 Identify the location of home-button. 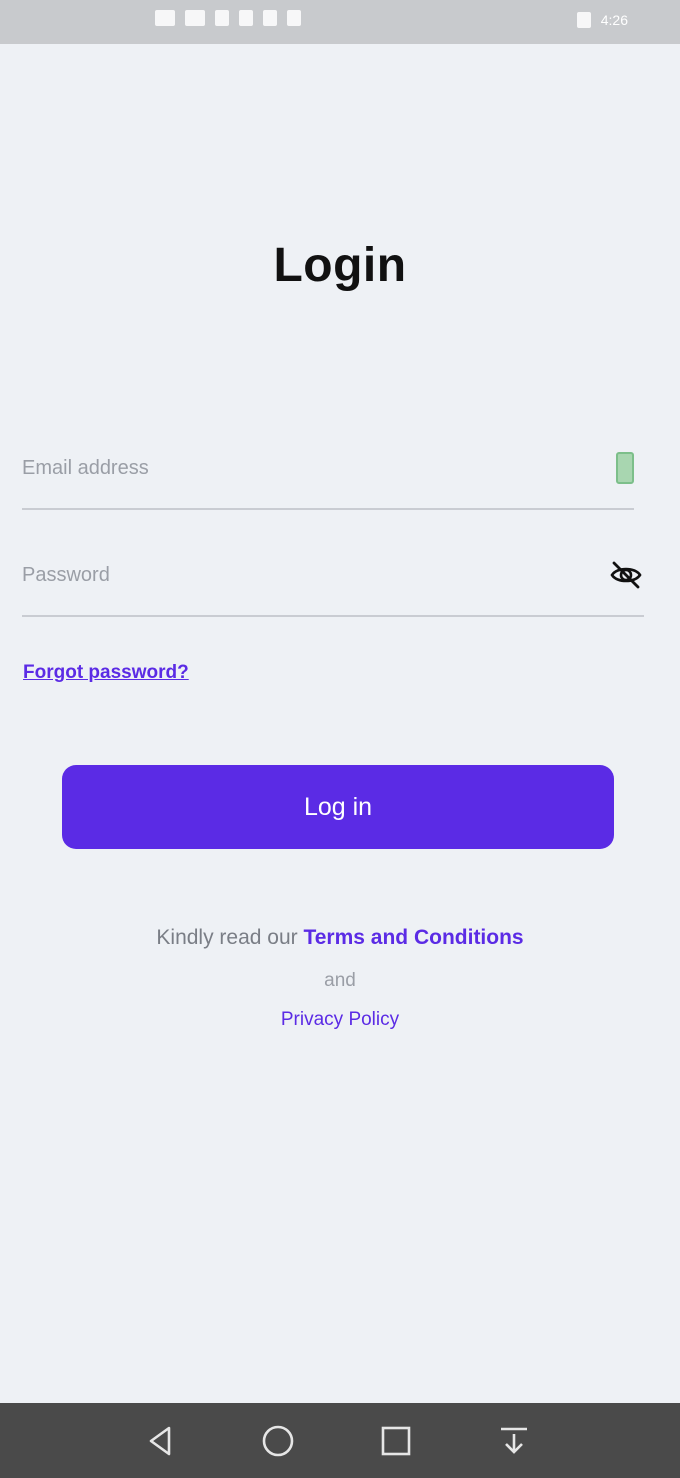
(278, 1441).